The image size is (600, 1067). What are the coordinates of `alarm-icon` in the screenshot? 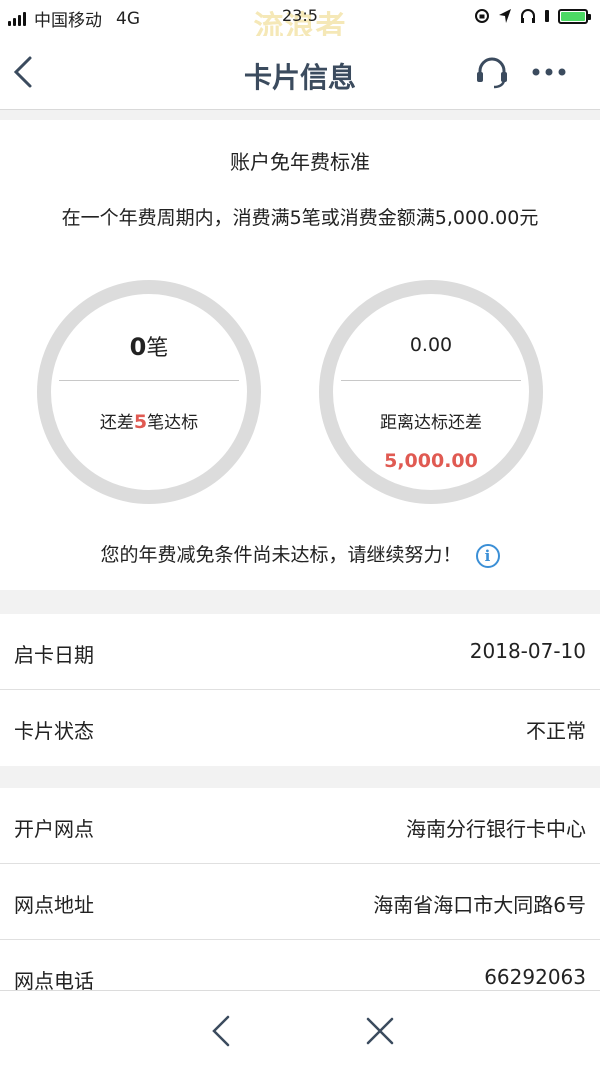 It's located at (547, 16).